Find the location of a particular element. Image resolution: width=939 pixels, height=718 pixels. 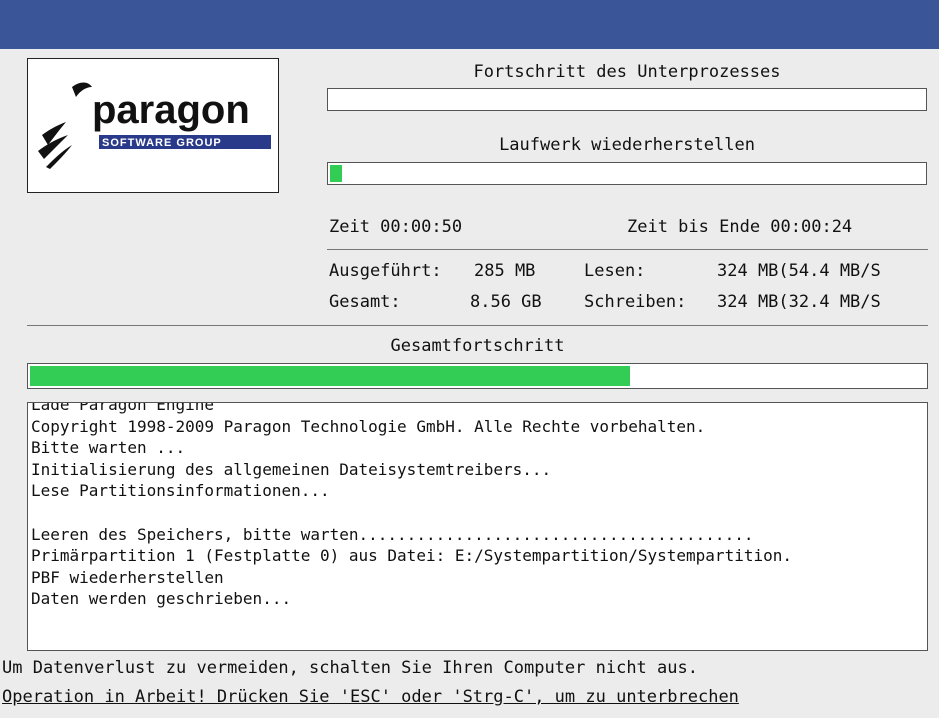

drive-restore-label: Laufwerk wiederherstellen is located at coordinates (627, 145).